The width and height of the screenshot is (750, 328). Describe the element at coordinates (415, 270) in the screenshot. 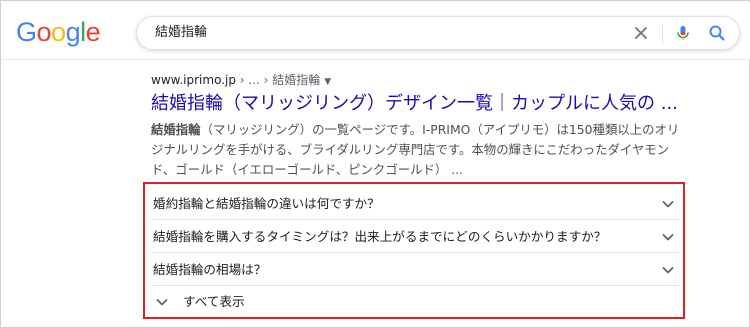

I see `paa-question: 結婚指輪の相場は？` at that location.